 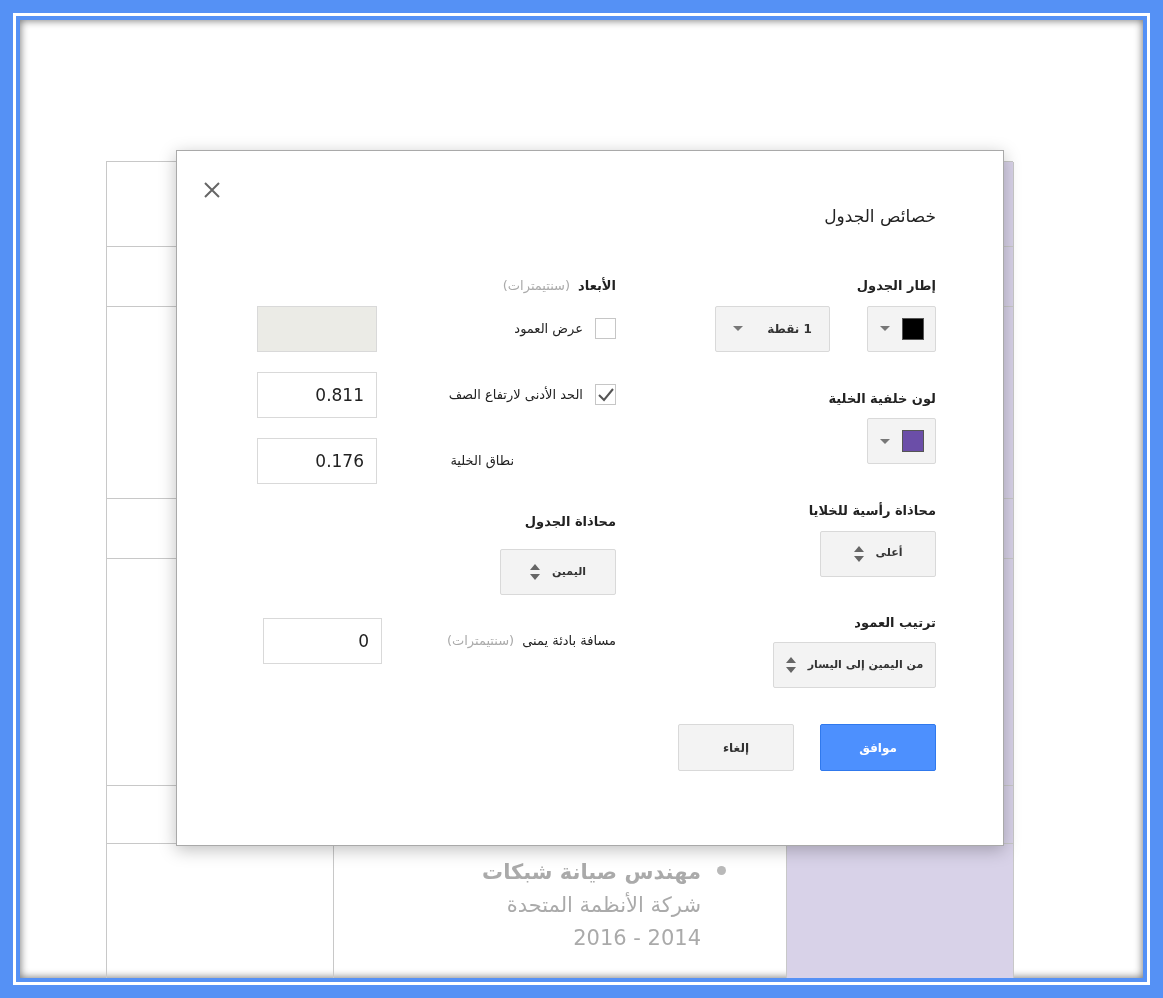 What do you see at coordinates (322, 641) in the screenshot?
I see `number-input-field: 0` at bounding box center [322, 641].